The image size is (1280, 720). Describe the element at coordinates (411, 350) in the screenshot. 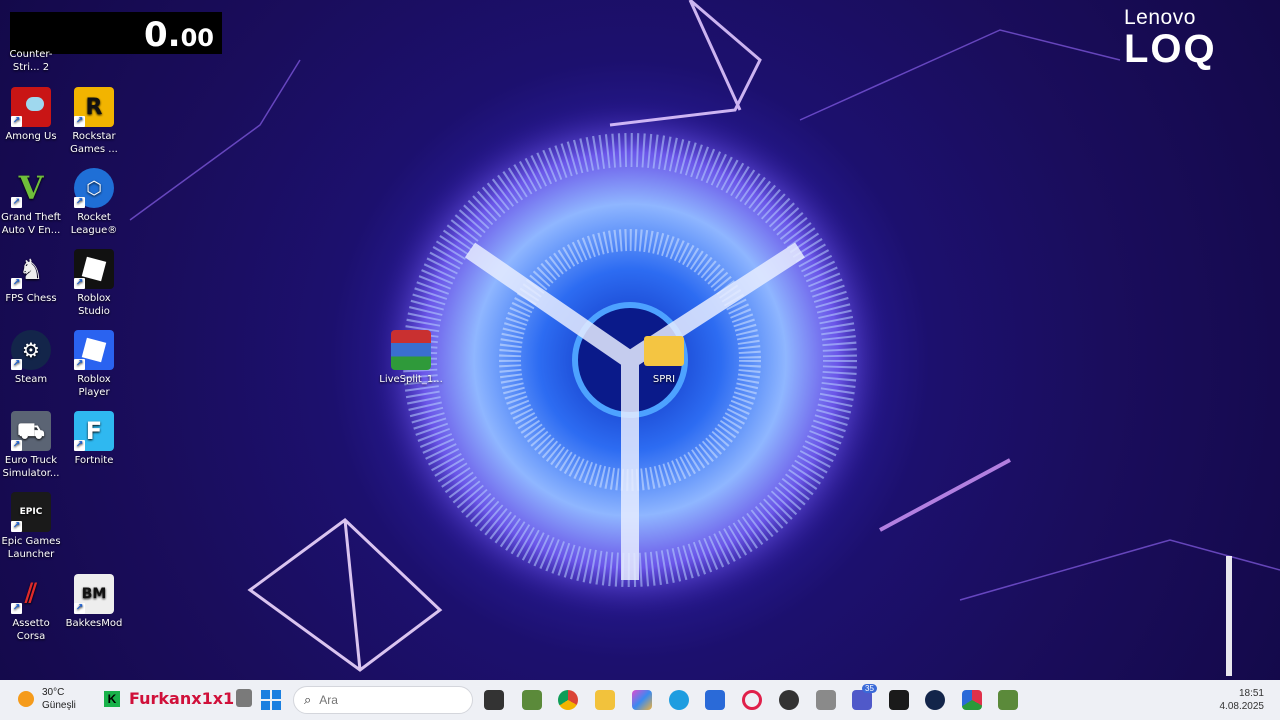

I see `winrar-archive-icon` at that location.